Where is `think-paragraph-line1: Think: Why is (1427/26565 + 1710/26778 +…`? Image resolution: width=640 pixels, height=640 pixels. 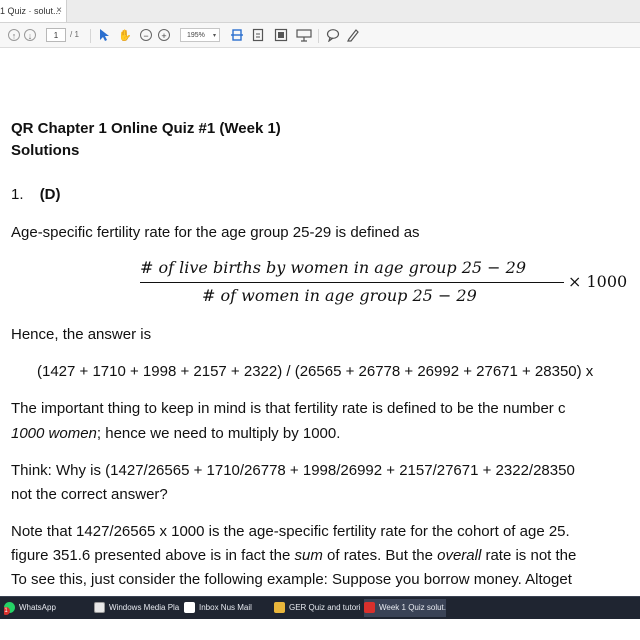 think-paragraph-line1: Think: Why is (1427/26565 + 1710/26778 +… is located at coordinates (293, 470).